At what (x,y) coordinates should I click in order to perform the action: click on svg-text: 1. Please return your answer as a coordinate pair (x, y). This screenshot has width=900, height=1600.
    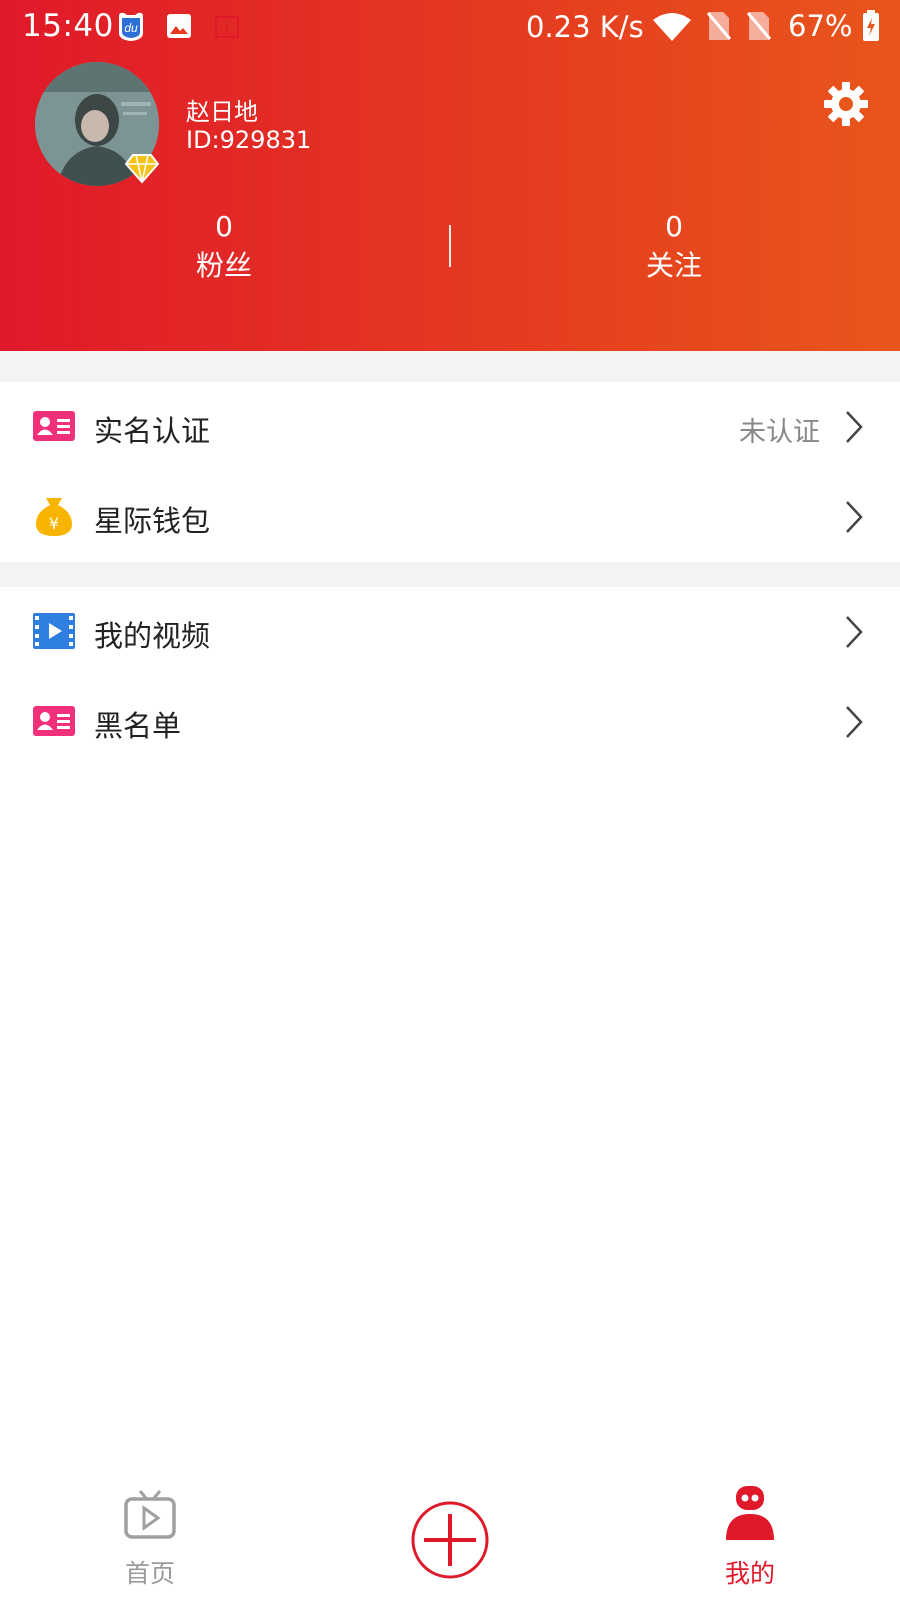
    Looking at the image, I should click on (226, 29).